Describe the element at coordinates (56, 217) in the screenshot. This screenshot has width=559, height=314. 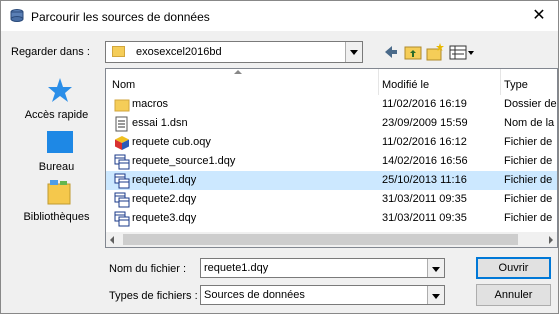
I see `libraries-label: Bibliothèques` at that location.